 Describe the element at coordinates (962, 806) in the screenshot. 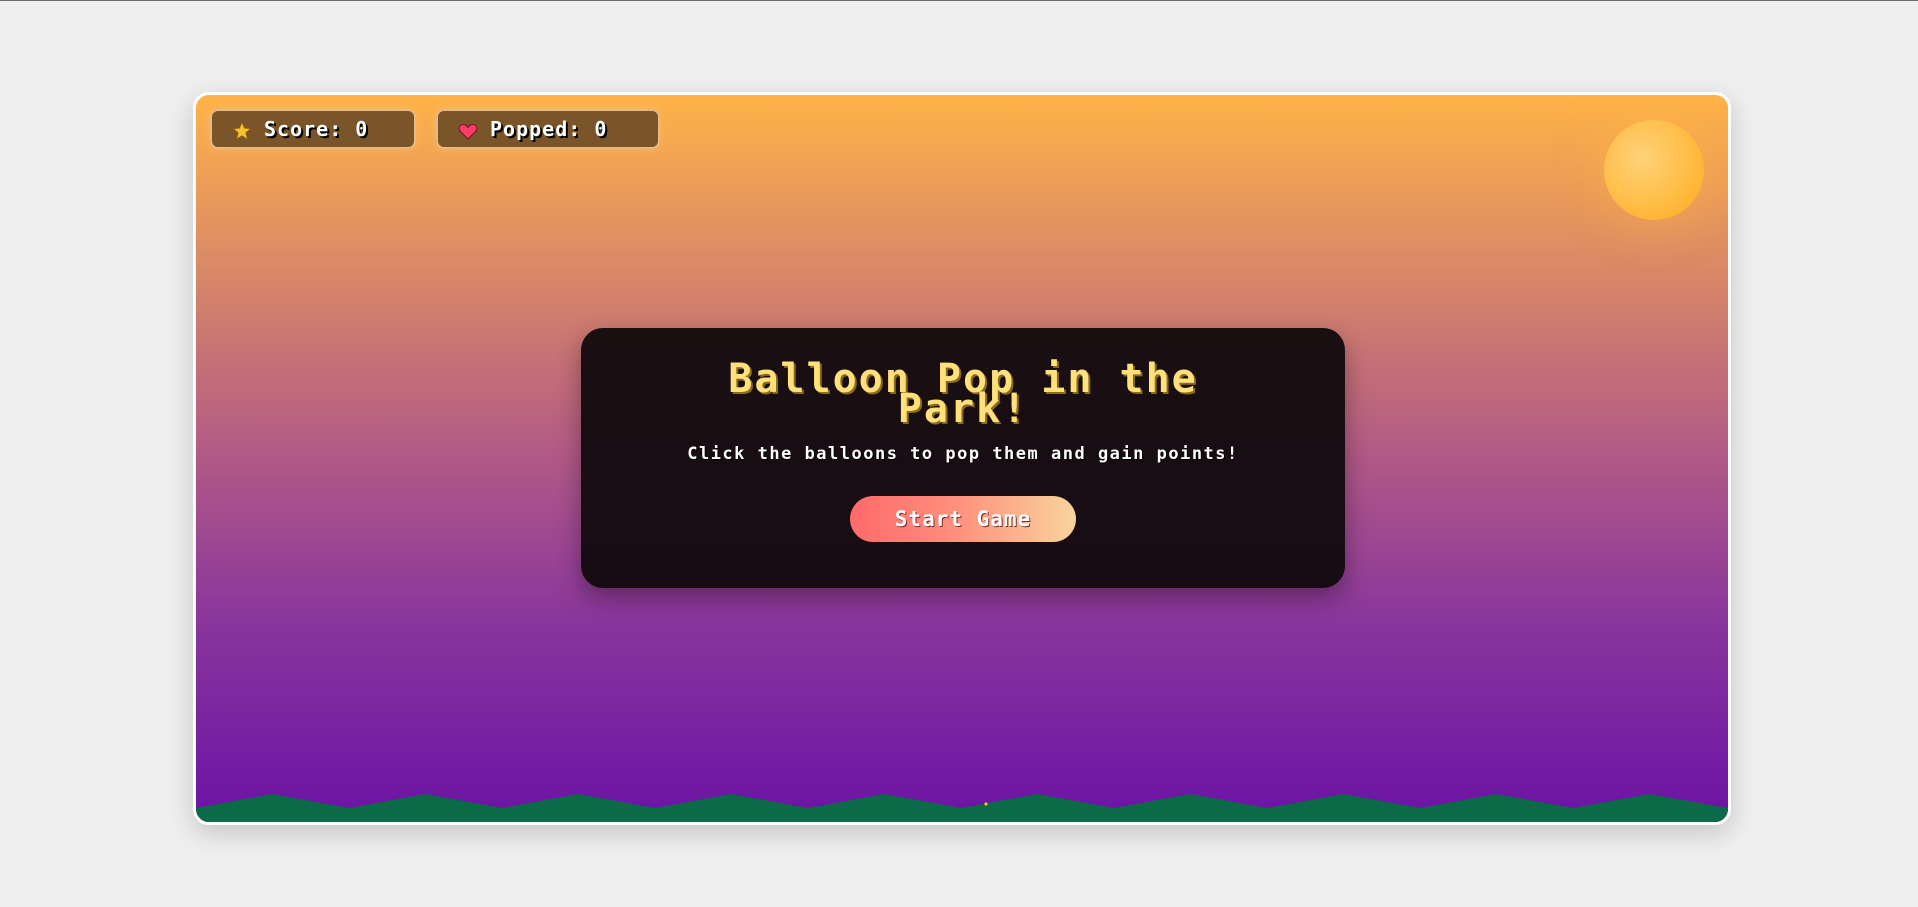

I see `grass-ground` at that location.